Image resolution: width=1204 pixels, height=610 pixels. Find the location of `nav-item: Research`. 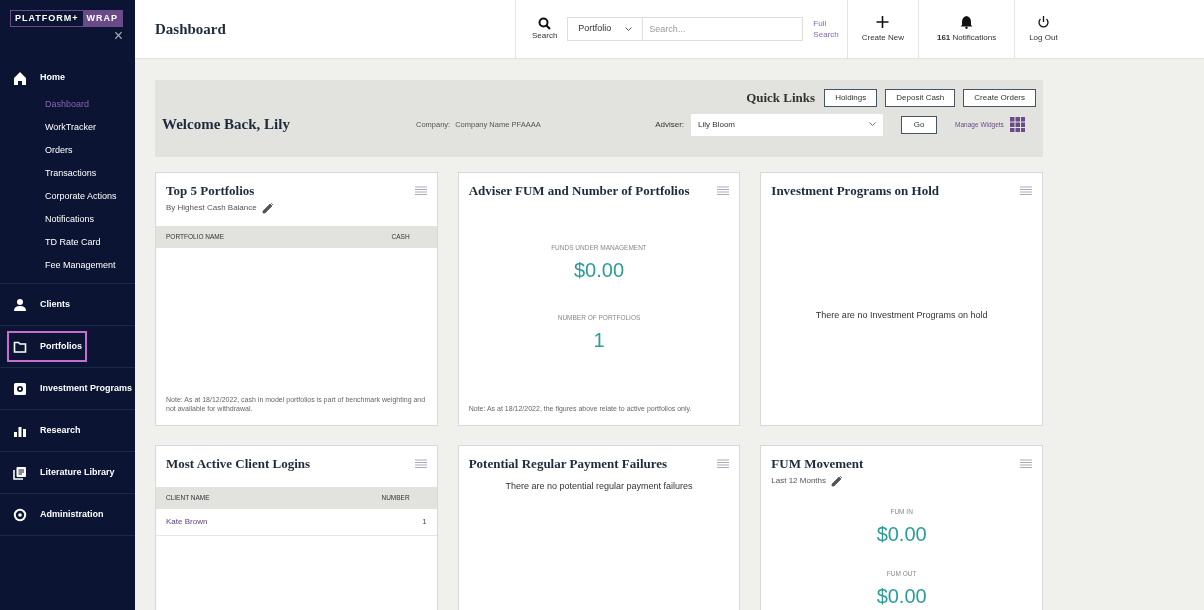

nav-item: Research is located at coordinates (71, 430).